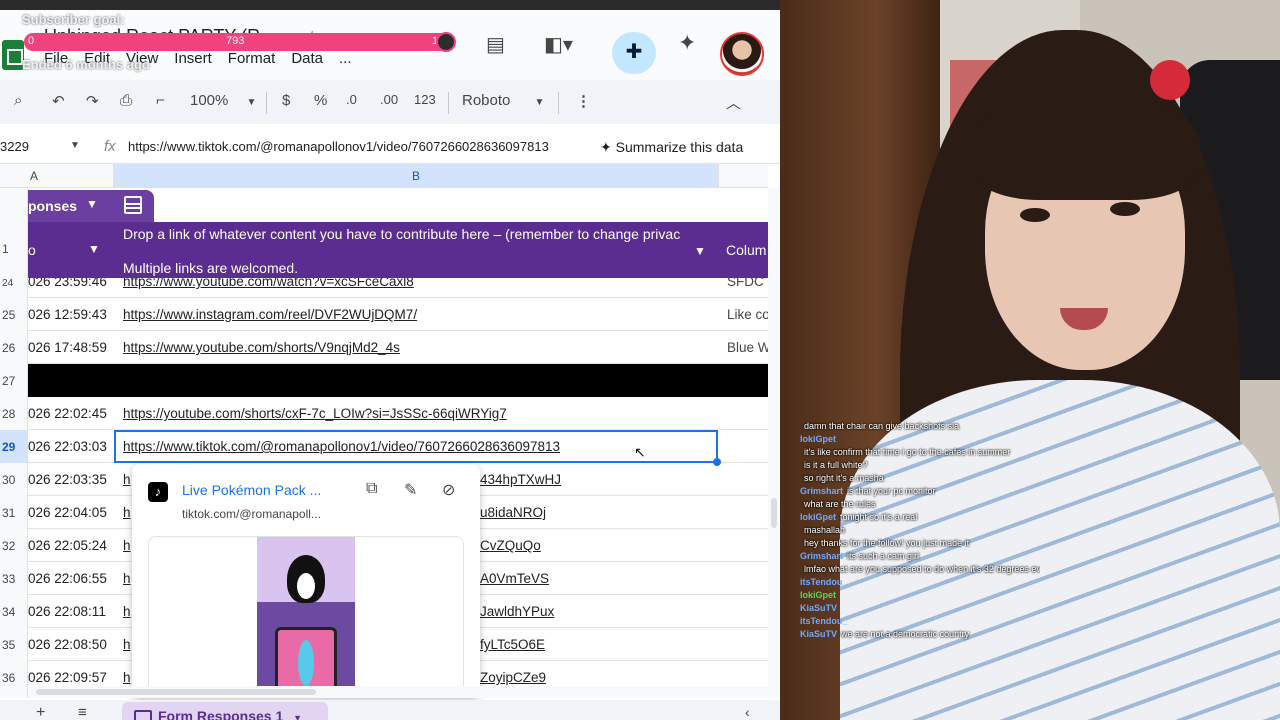 Image resolution: width=1280 pixels, height=720 pixels. I want to click on menu-data: Data, so click(307, 58).